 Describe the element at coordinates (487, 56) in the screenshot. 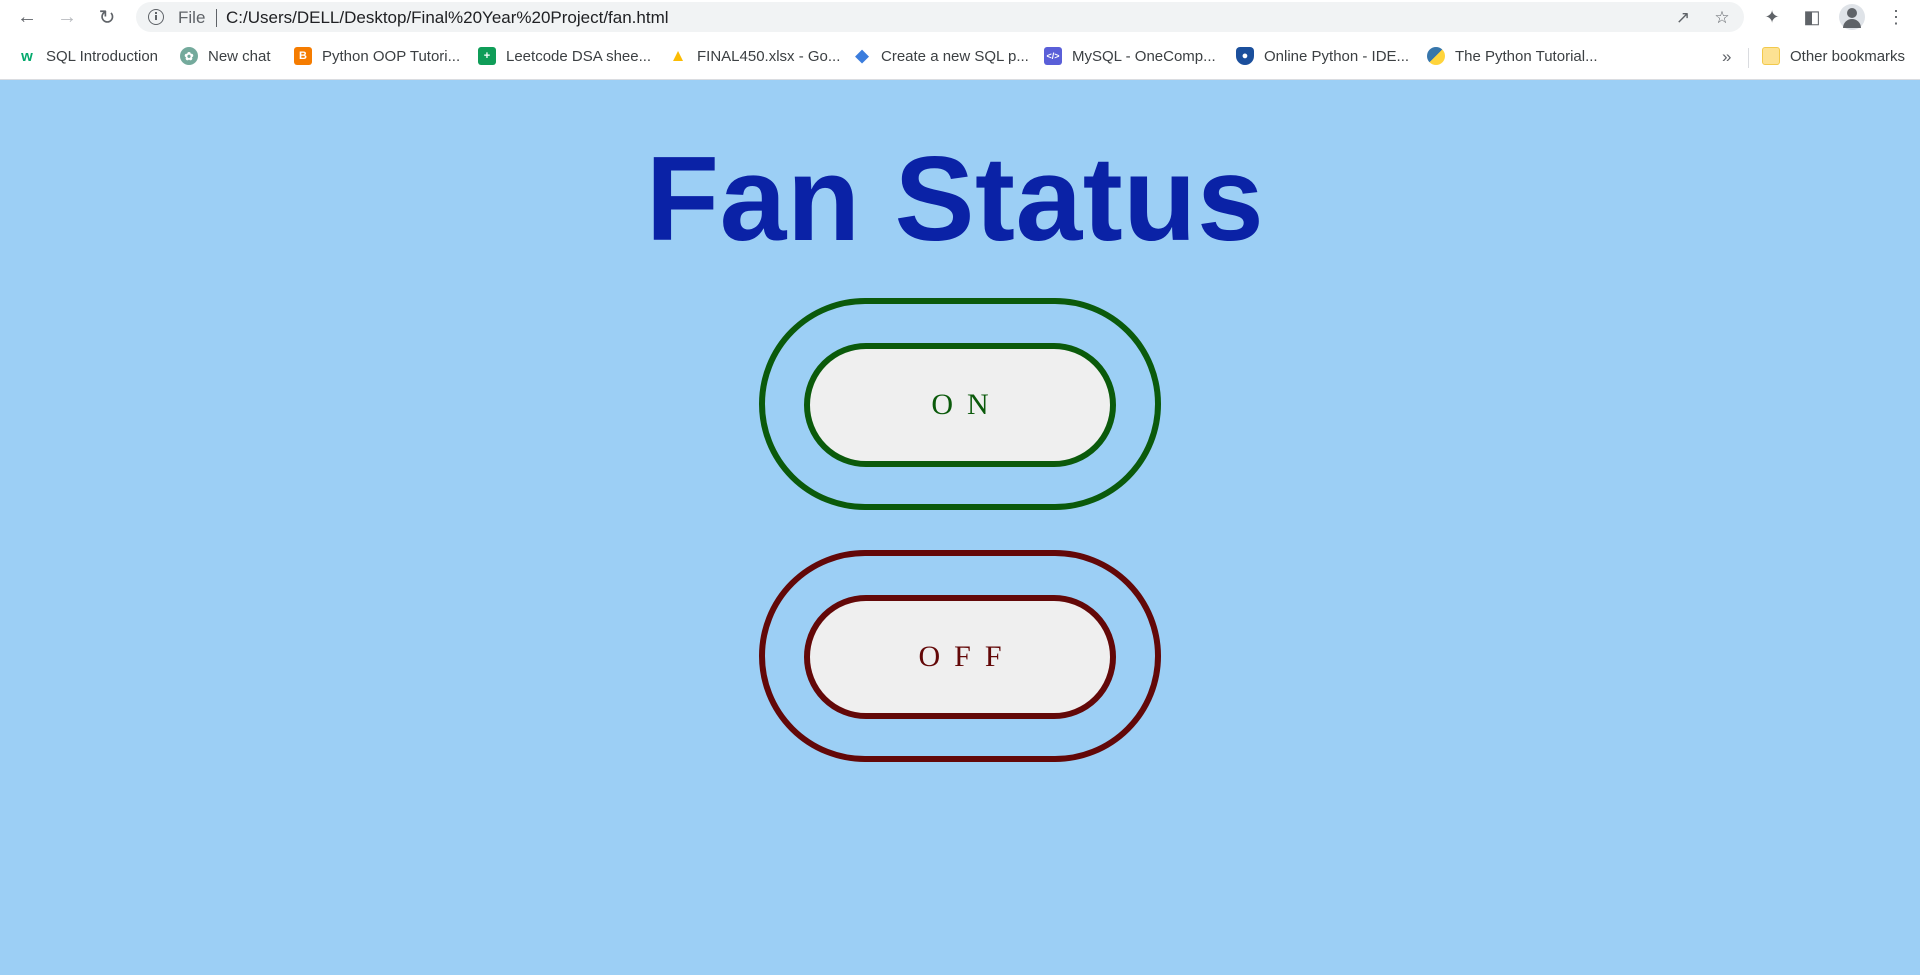

I see `google-sheets-icon: +` at that location.